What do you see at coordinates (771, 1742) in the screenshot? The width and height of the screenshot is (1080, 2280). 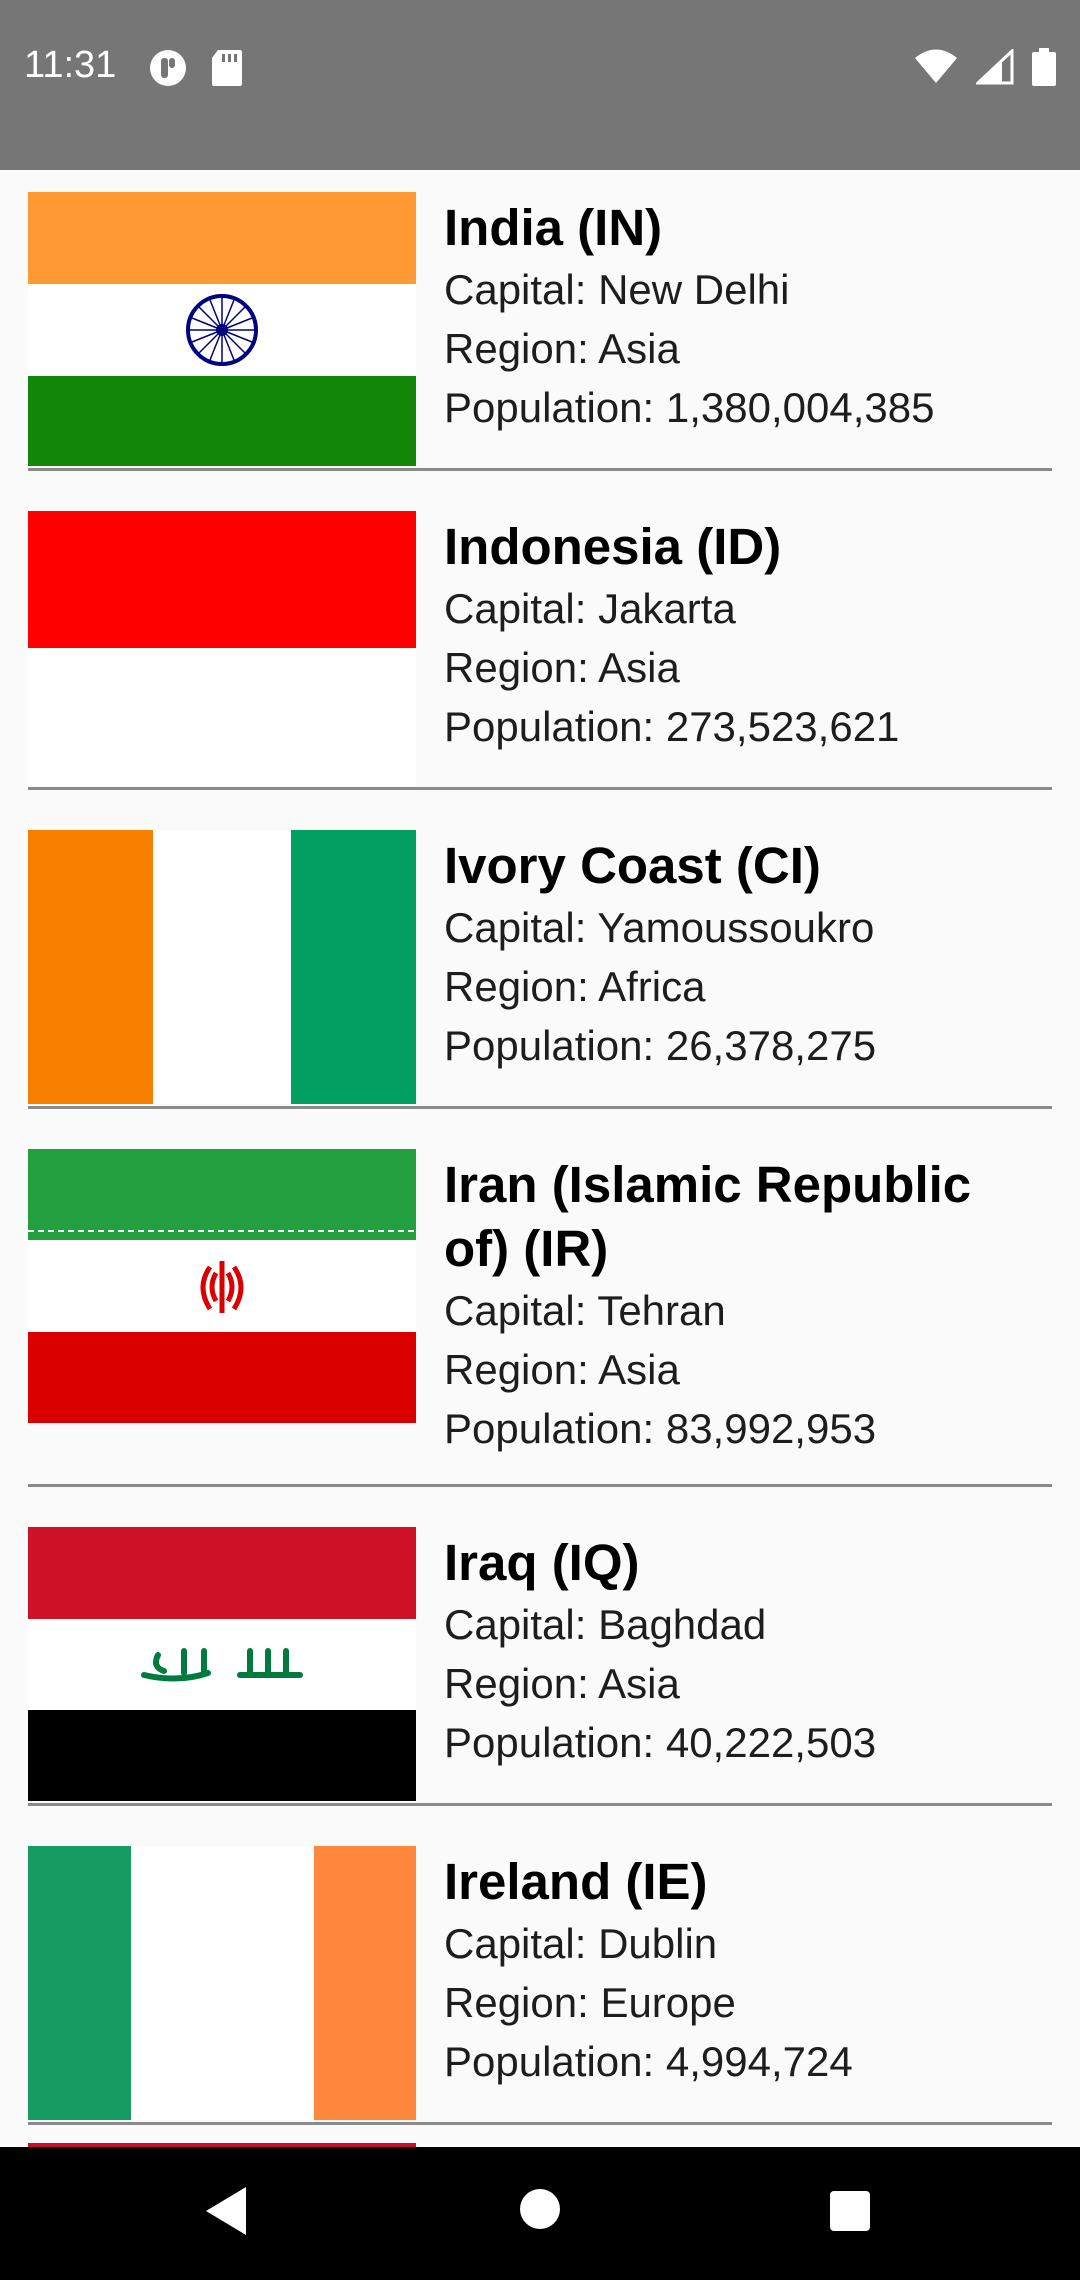 I see `population-value: 40,222,503` at bounding box center [771, 1742].